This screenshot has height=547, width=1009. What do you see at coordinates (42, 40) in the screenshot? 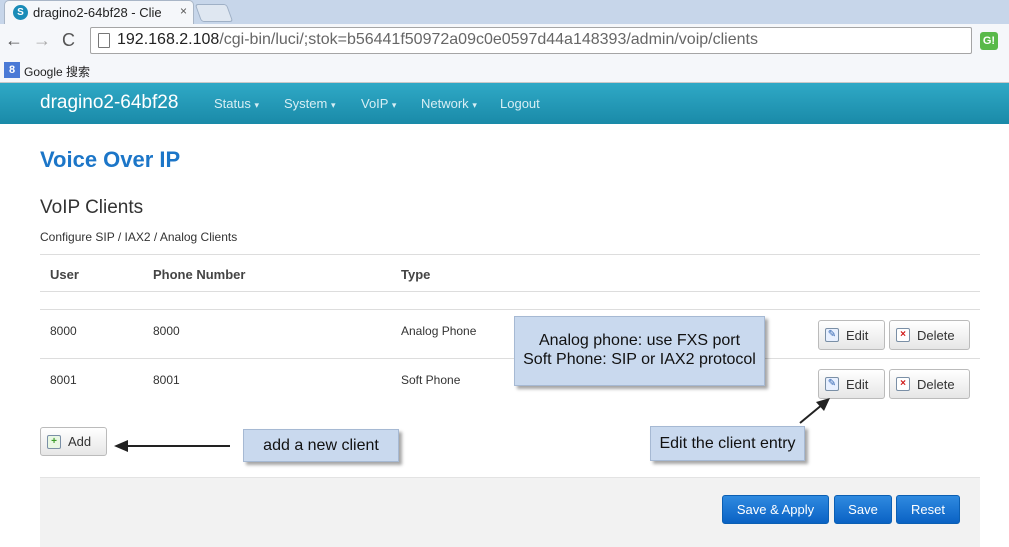
I see `forward-arrow-icon: →` at bounding box center [42, 40].